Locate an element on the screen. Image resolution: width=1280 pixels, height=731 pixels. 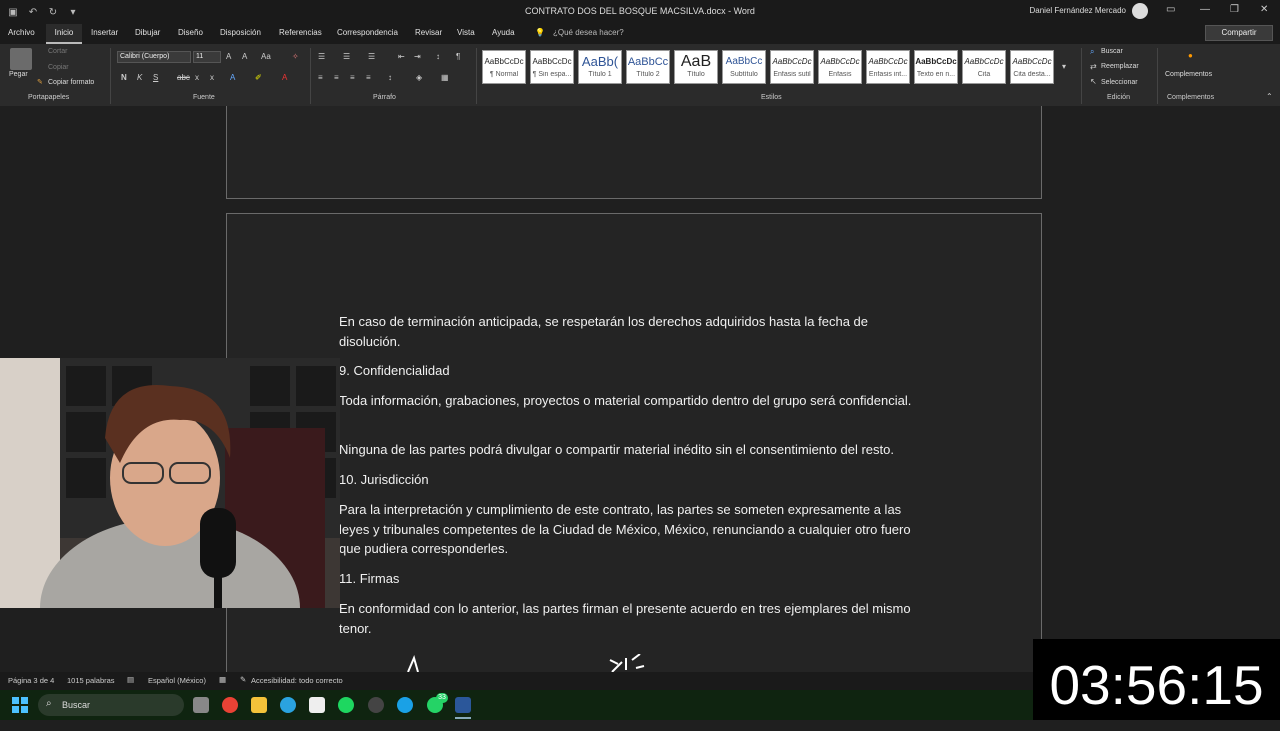
undo-icon: ↶ is located at coordinates (33, 12).